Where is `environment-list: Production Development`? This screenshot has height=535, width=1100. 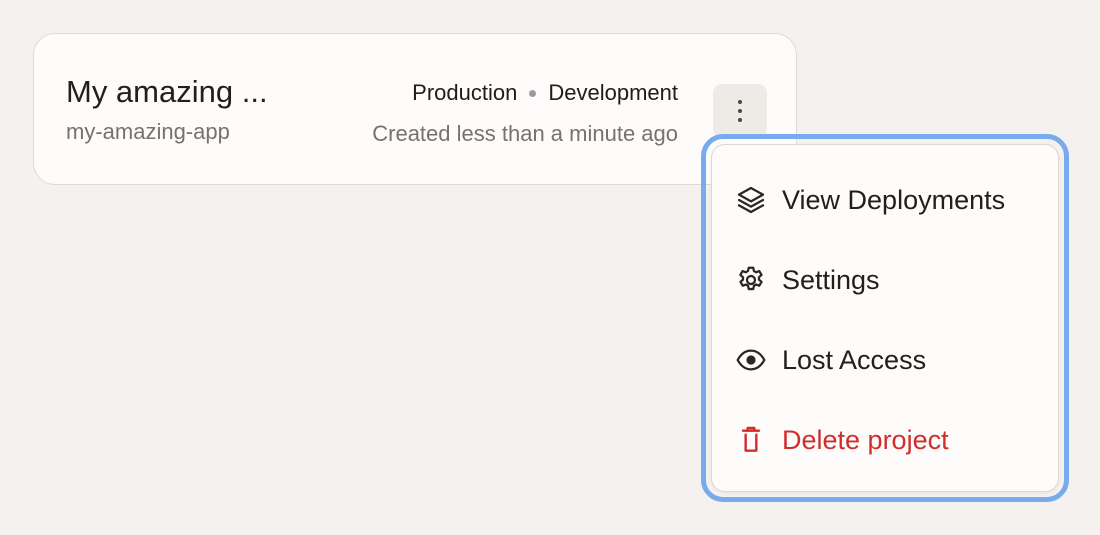
environment-list: Production Development is located at coordinates (545, 93).